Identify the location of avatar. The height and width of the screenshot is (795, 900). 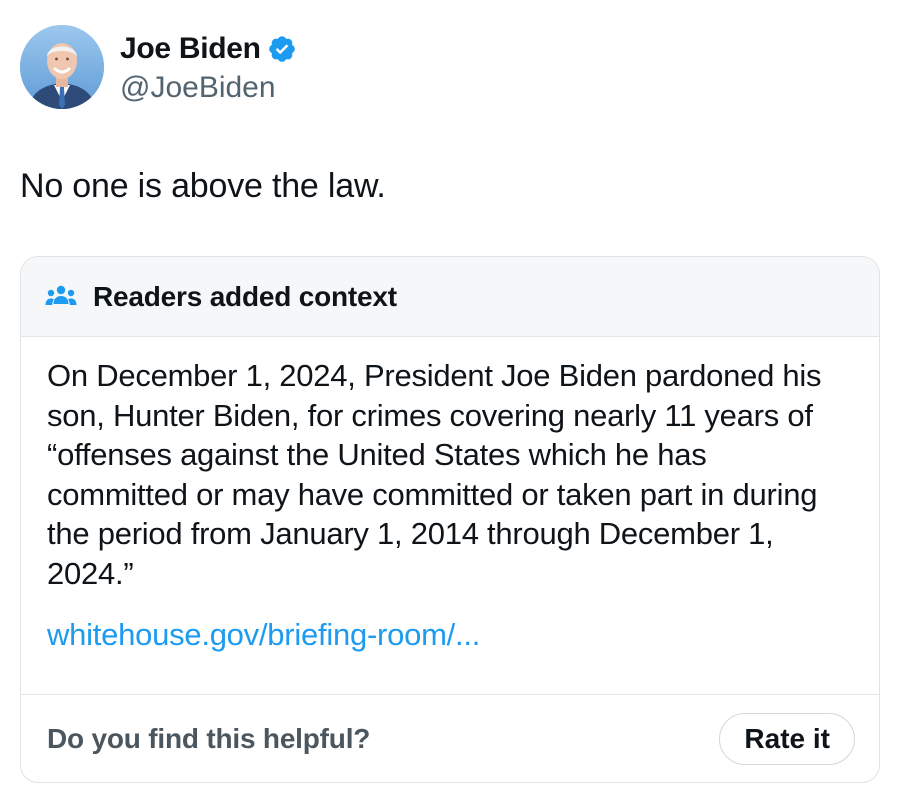
(62, 67).